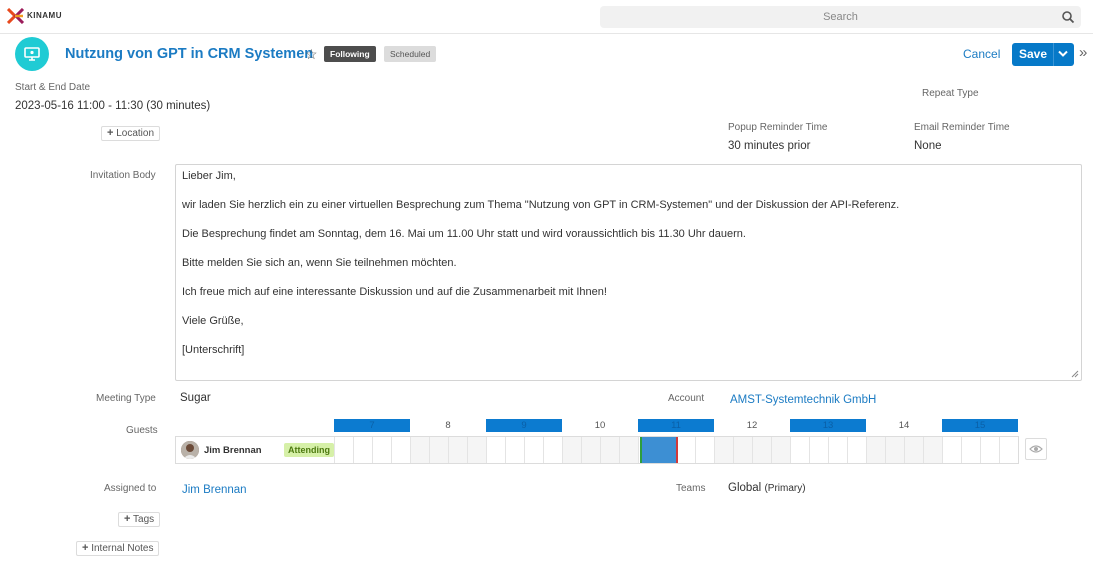  What do you see at coordinates (213, 350) in the screenshot?
I see `body-line: [Unterschrift]` at bounding box center [213, 350].